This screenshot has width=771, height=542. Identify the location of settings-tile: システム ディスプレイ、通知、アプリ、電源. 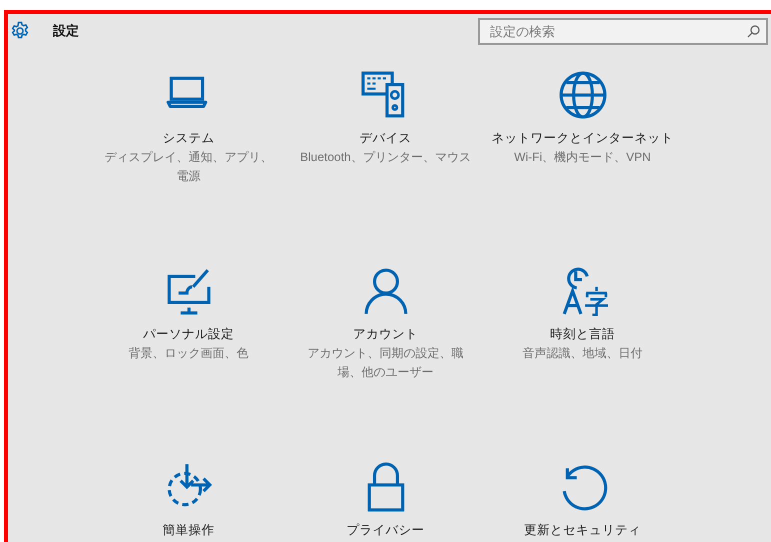
(188, 168).